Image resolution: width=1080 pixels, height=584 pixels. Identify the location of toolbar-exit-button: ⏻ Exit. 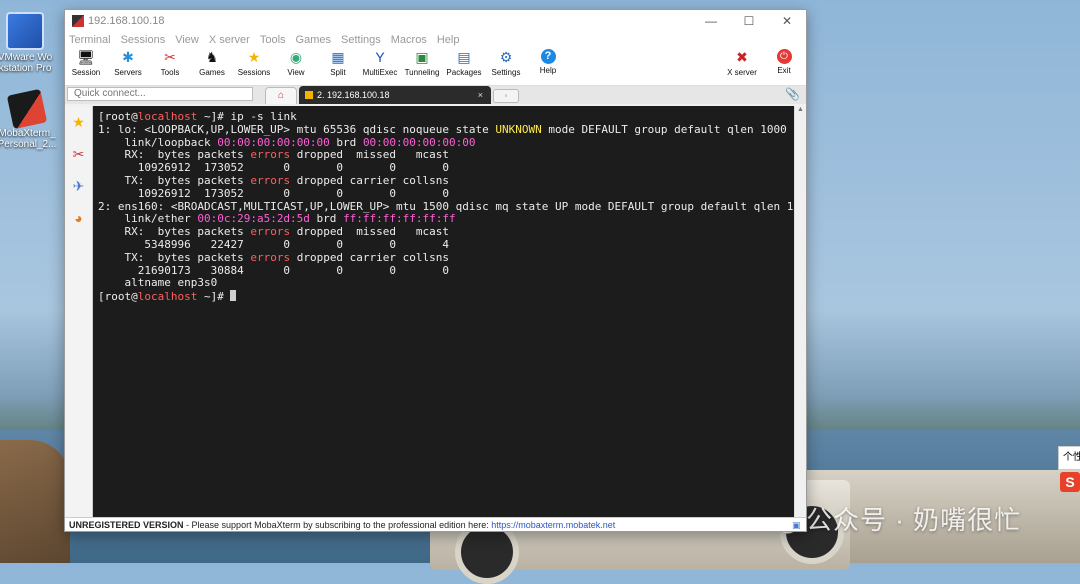
(784, 62).